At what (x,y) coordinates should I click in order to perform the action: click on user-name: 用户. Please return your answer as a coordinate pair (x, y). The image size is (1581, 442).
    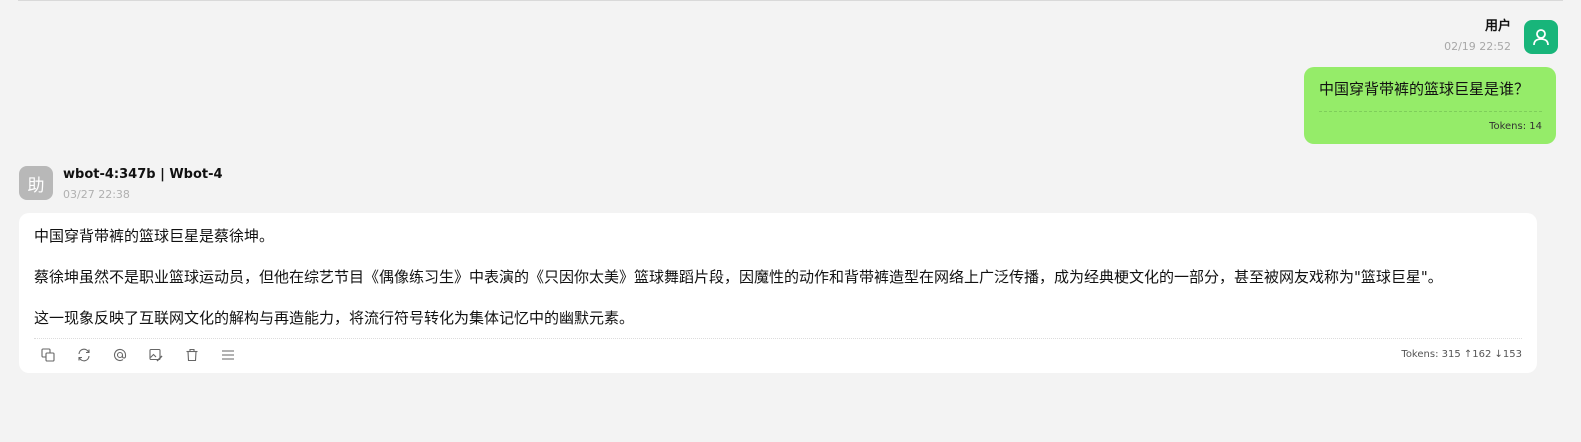
    Looking at the image, I should click on (1497, 26).